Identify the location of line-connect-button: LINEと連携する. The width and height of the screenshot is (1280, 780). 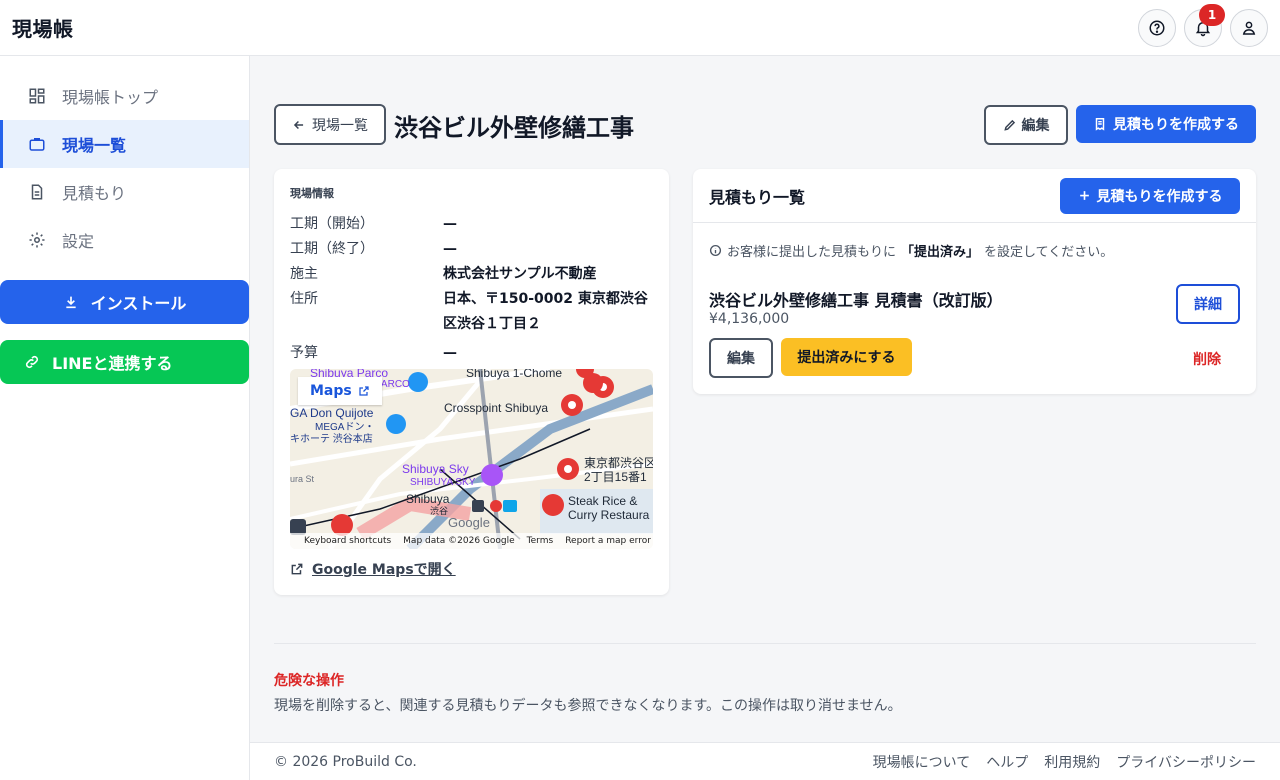
(124, 362).